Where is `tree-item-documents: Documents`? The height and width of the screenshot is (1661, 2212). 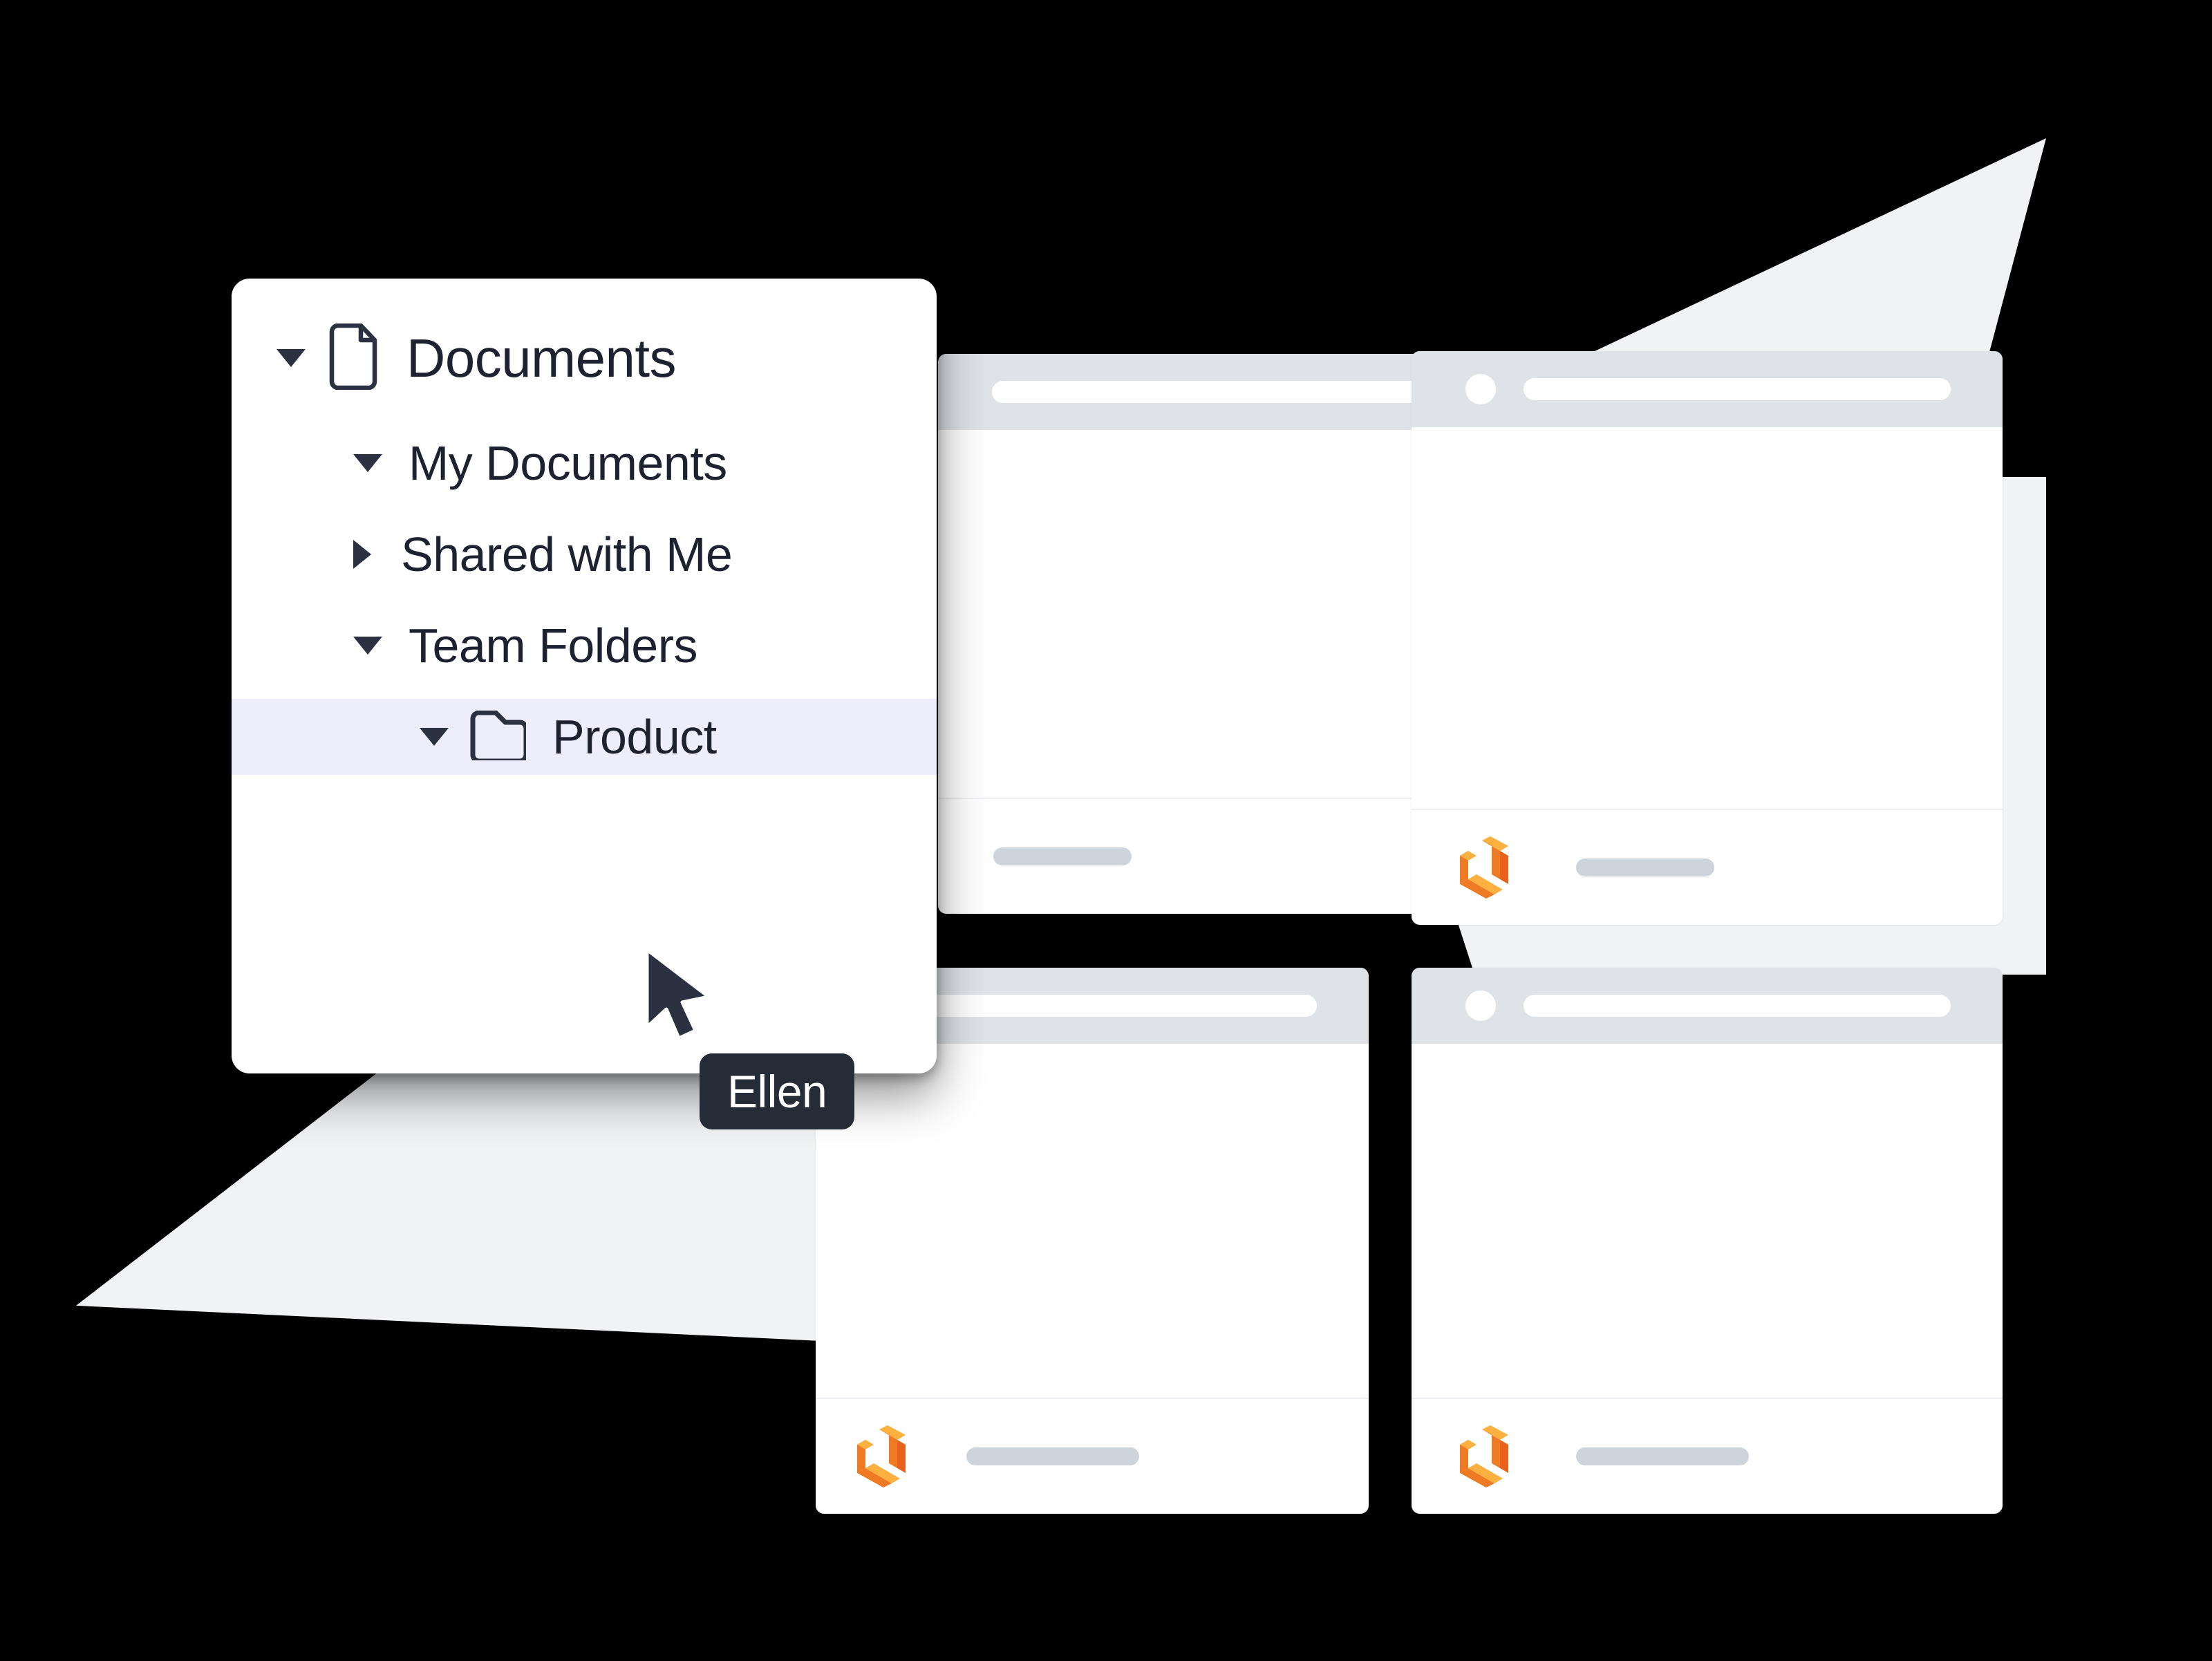
tree-item-documents: Documents is located at coordinates (584, 358).